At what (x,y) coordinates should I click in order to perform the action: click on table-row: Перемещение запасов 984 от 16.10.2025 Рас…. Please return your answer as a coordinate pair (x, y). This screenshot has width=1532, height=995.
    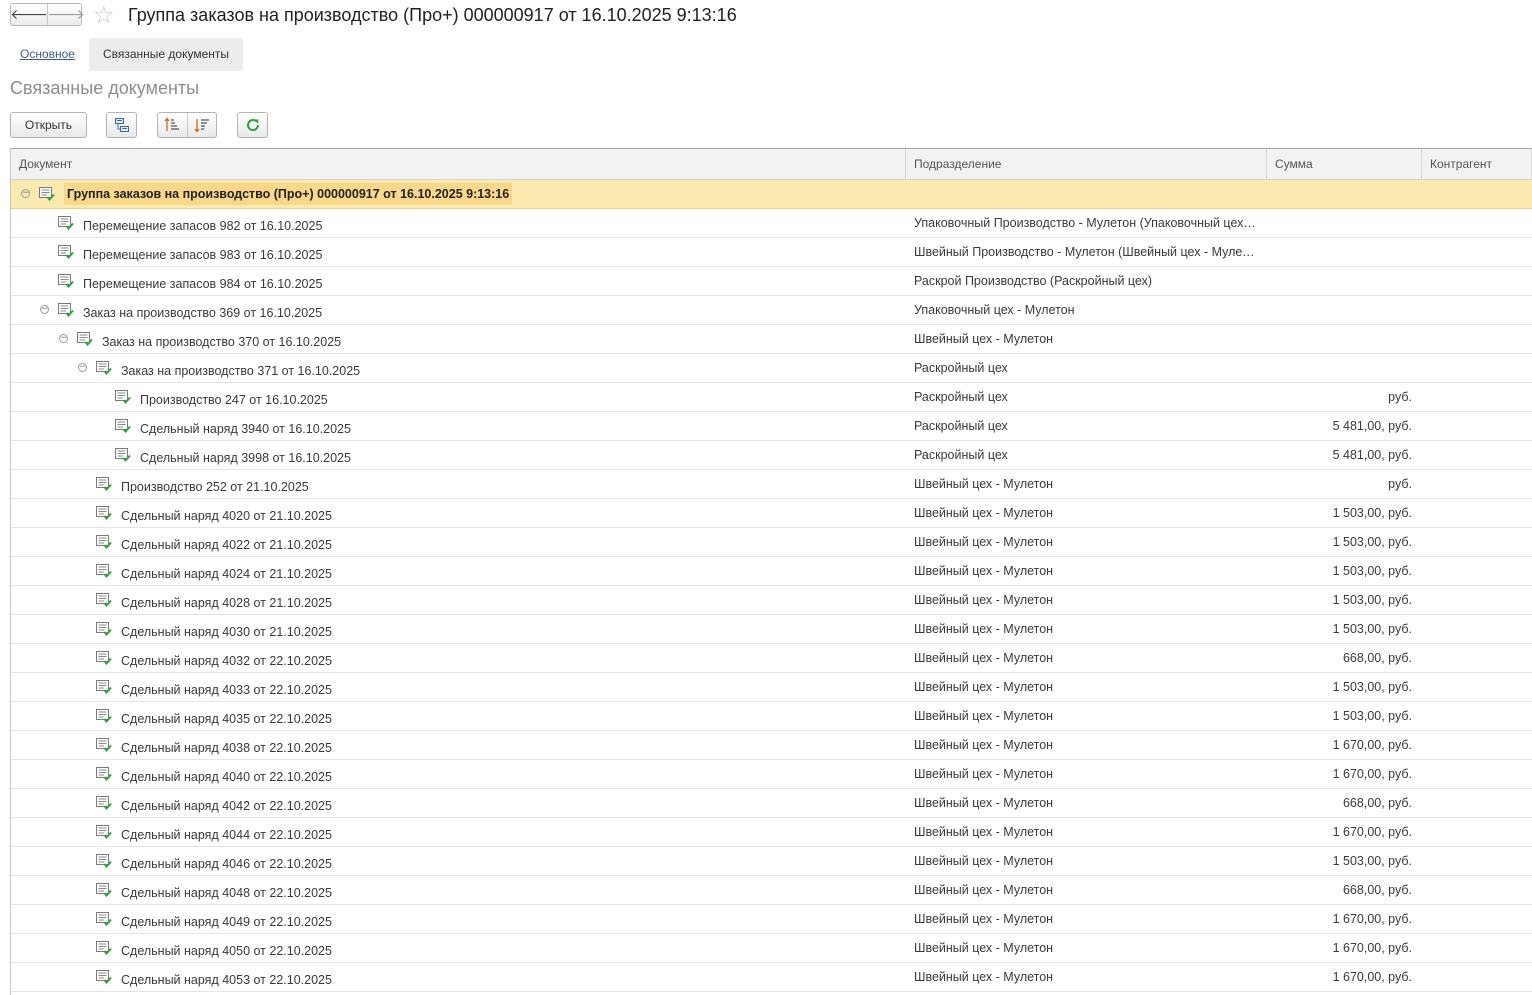
    Looking at the image, I should click on (771, 281).